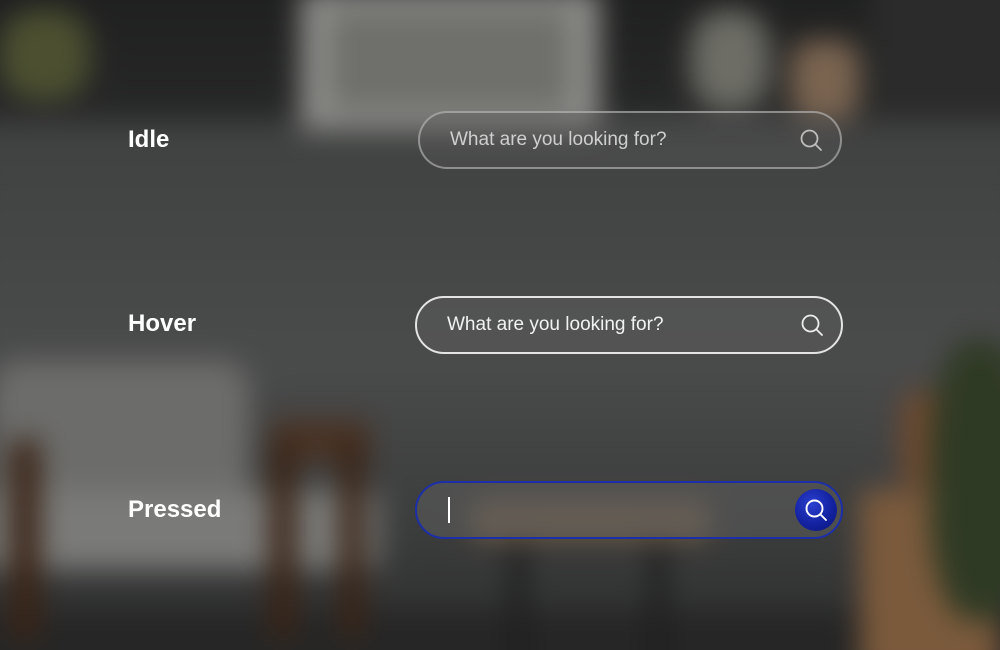  What do you see at coordinates (449, 510) in the screenshot?
I see `text-cursor` at bounding box center [449, 510].